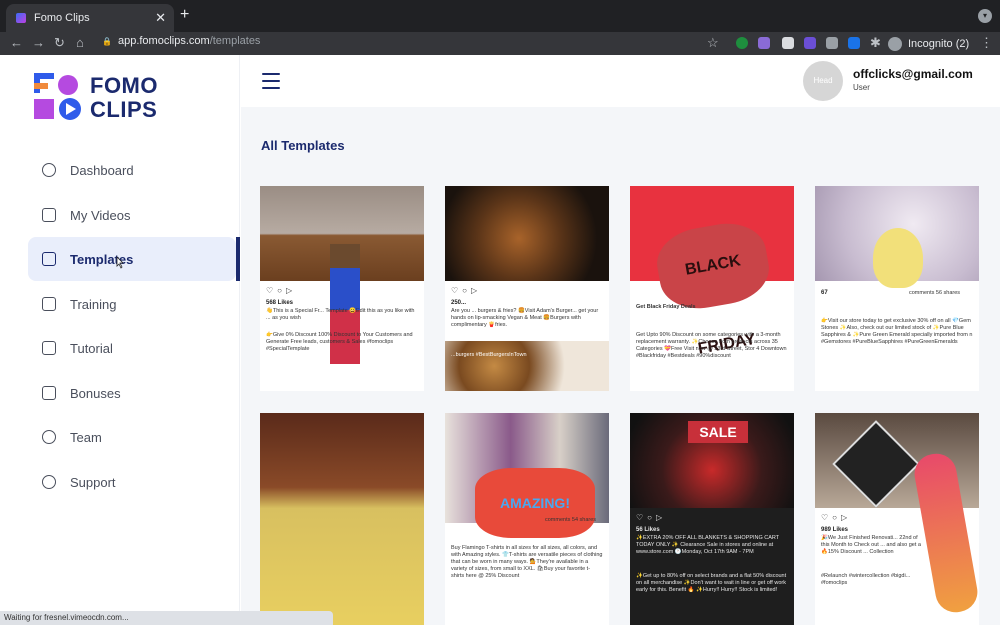 The height and width of the screenshot is (625, 1000). Describe the element at coordinates (810, 43) in the screenshot. I see `extension-purple-icon` at that location.